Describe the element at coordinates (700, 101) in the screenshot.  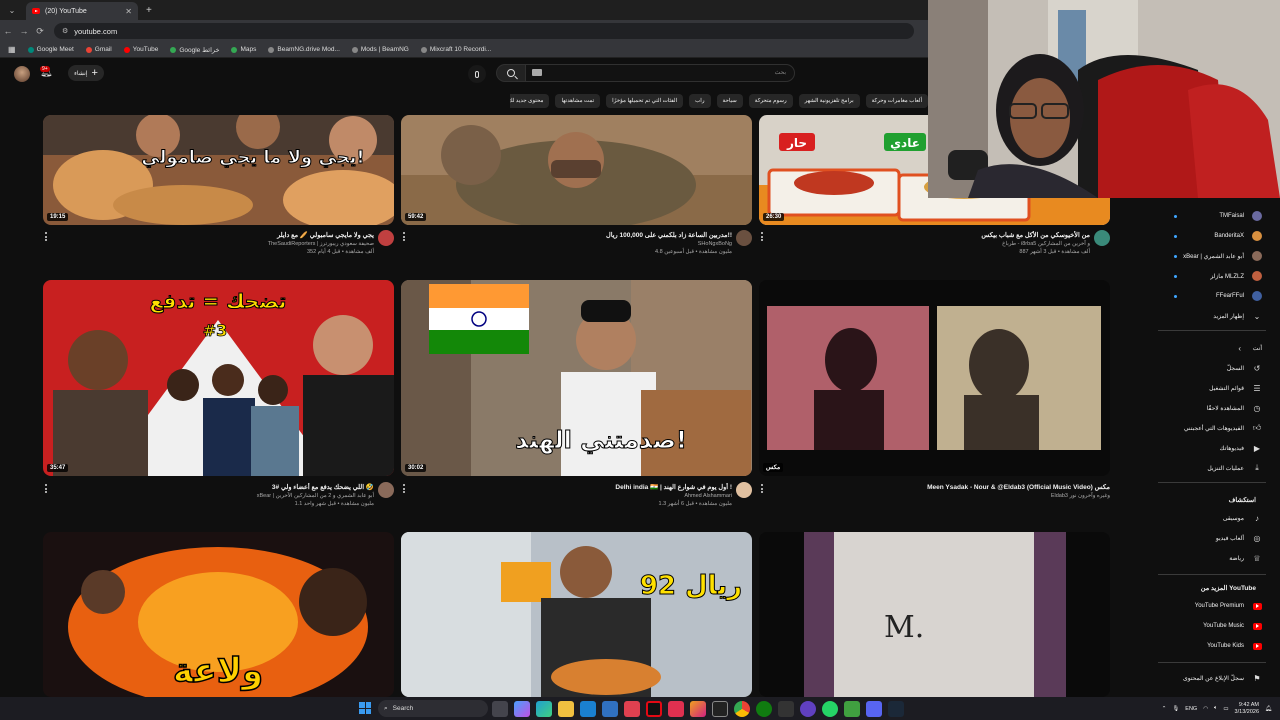
I see `chip: راب` at that location.